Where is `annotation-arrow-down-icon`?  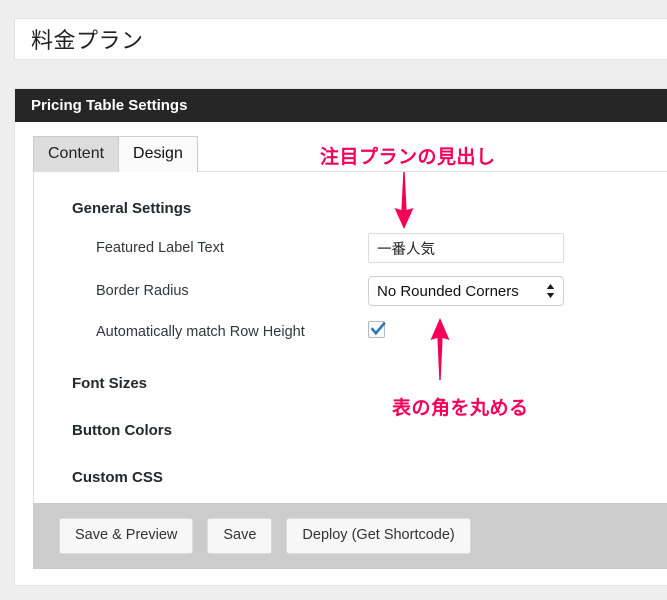 annotation-arrow-down-icon is located at coordinates (404, 203).